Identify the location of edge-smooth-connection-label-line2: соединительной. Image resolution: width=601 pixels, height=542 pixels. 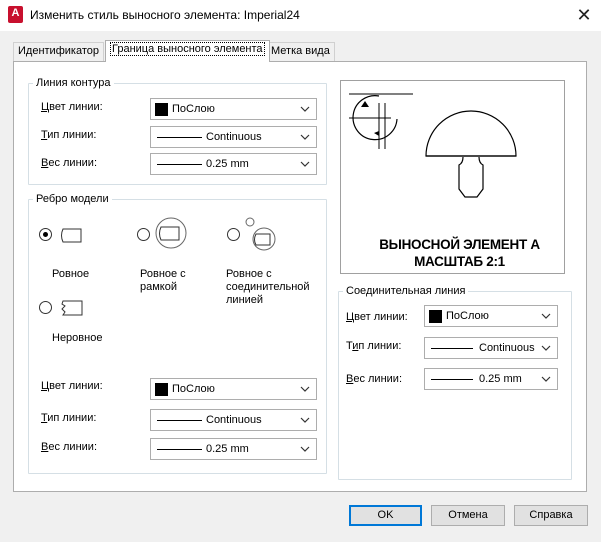
(268, 287).